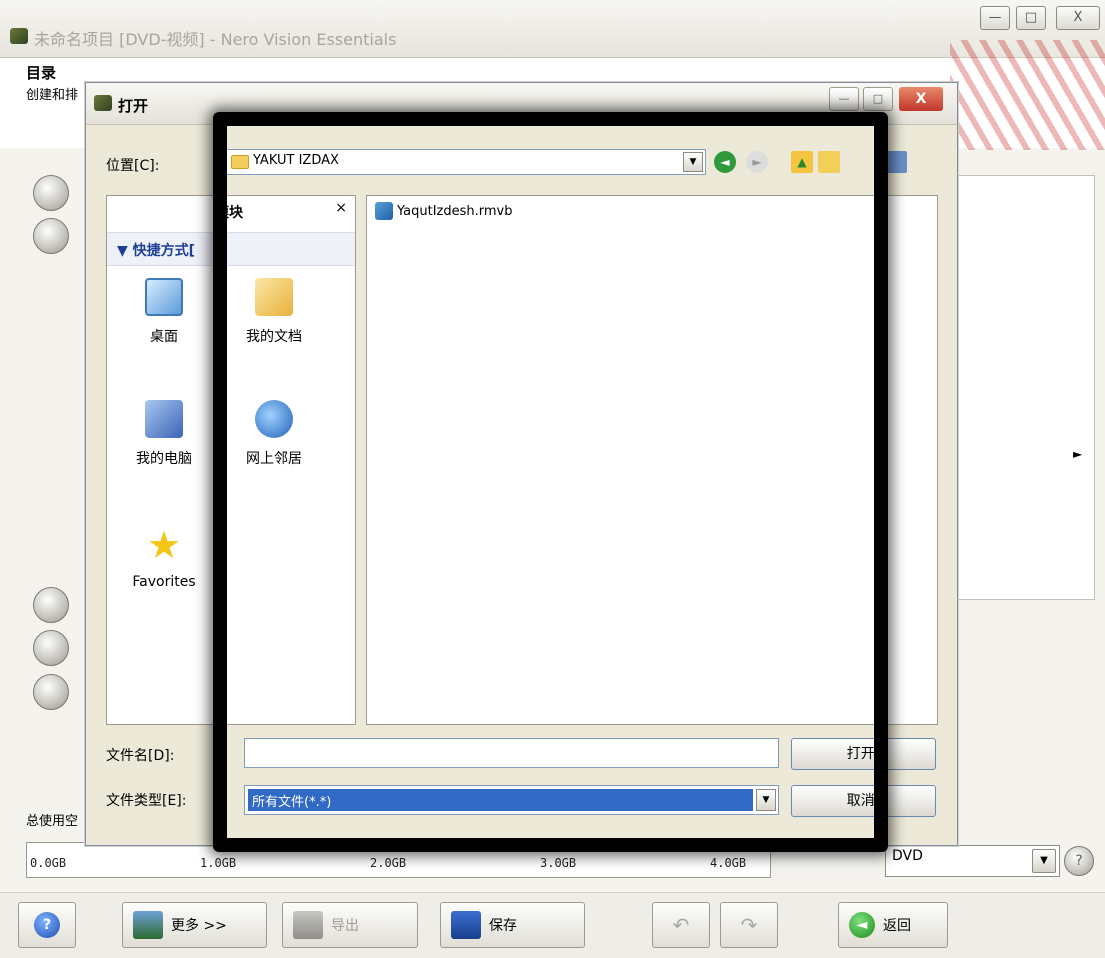 The height and width of the screenshot is (958, 1105). I want to click on place-label: 我的文档, so click(274, 337).